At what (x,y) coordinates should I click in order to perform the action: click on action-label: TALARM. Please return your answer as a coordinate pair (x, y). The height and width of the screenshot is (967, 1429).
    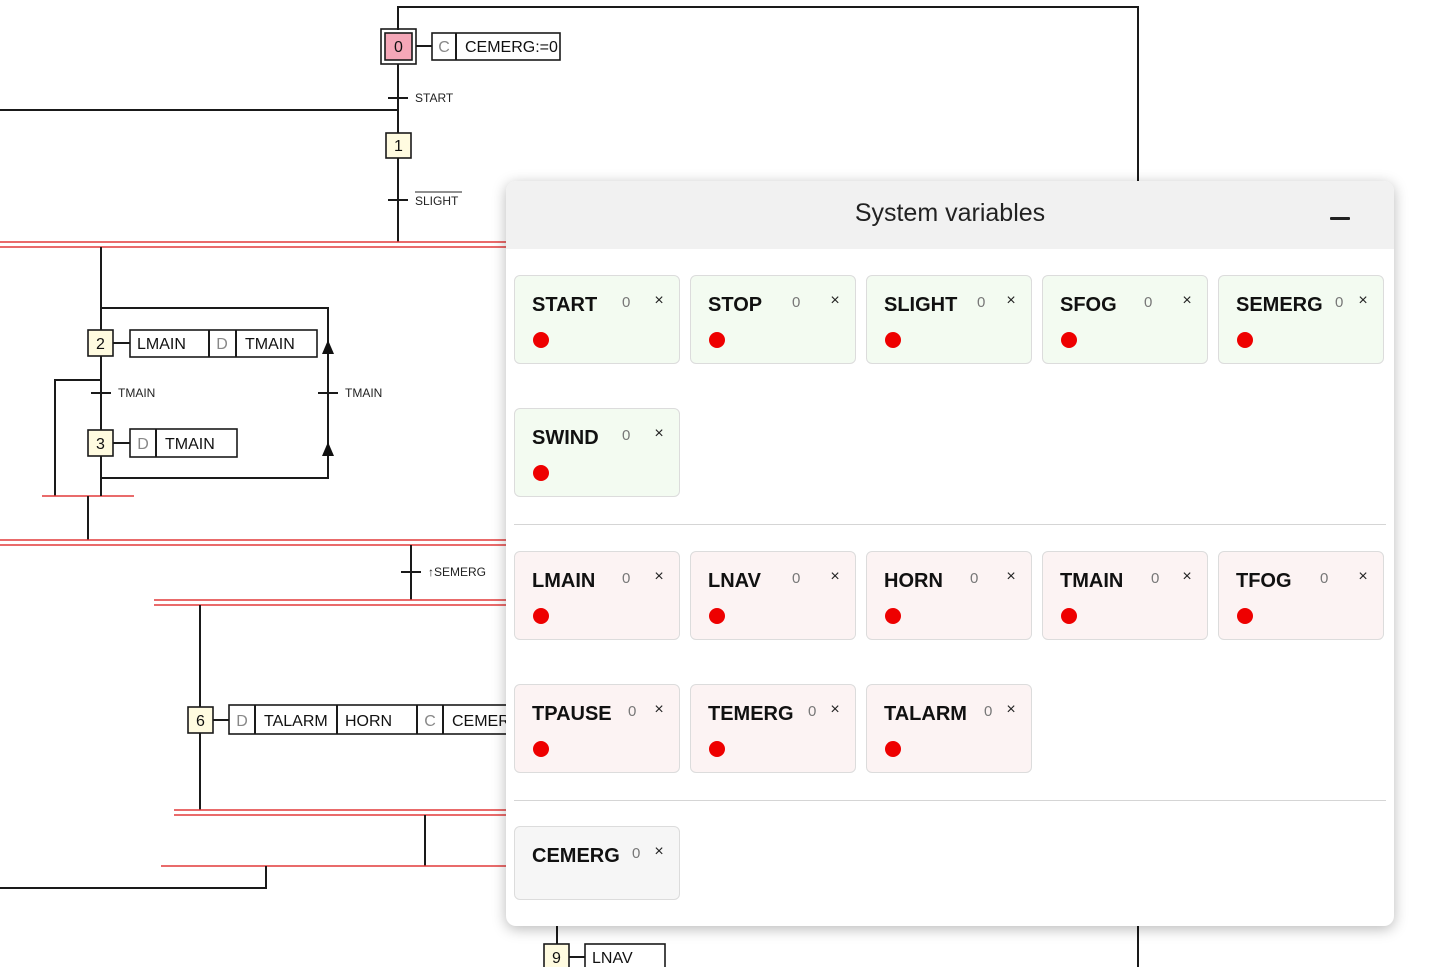
    Looking at the image, I should click on (296, 721).